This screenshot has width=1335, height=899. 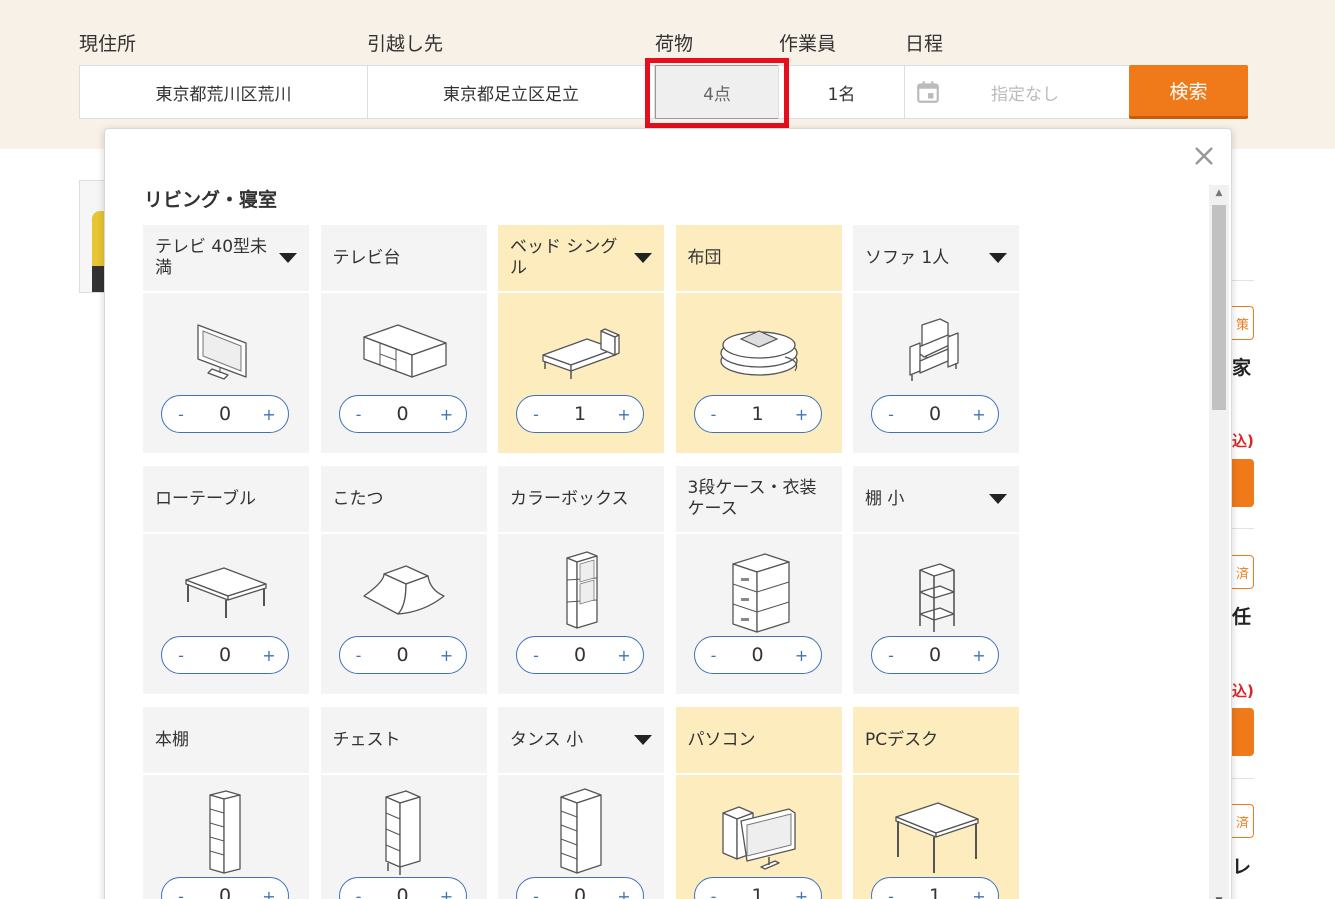 I want to click on item-name: テレビ台, so click(x=366, y=257).